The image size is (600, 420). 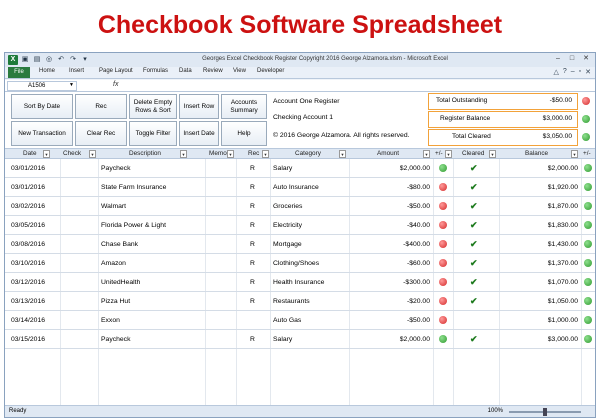 What do you see at coordinates (572, 59) in the screenshot?
I see `maximize-icon: □` at bounding box center [572, 59].